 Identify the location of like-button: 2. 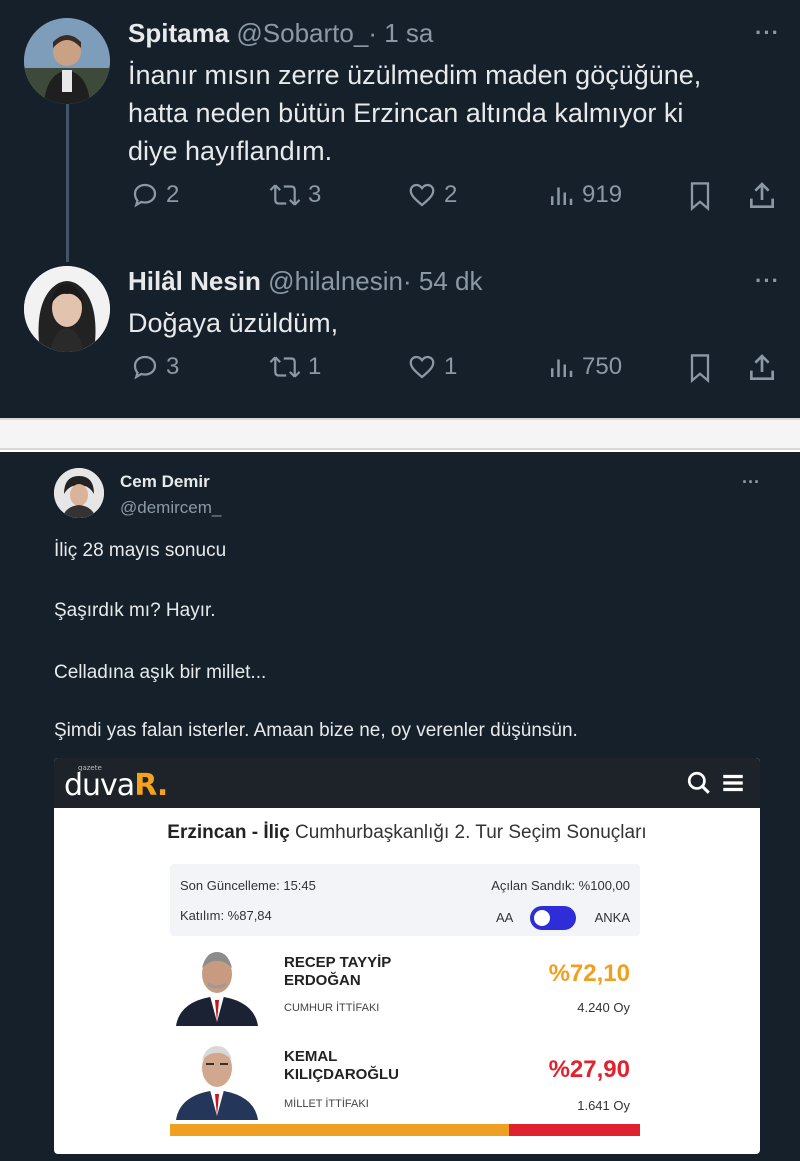
(431, 195).